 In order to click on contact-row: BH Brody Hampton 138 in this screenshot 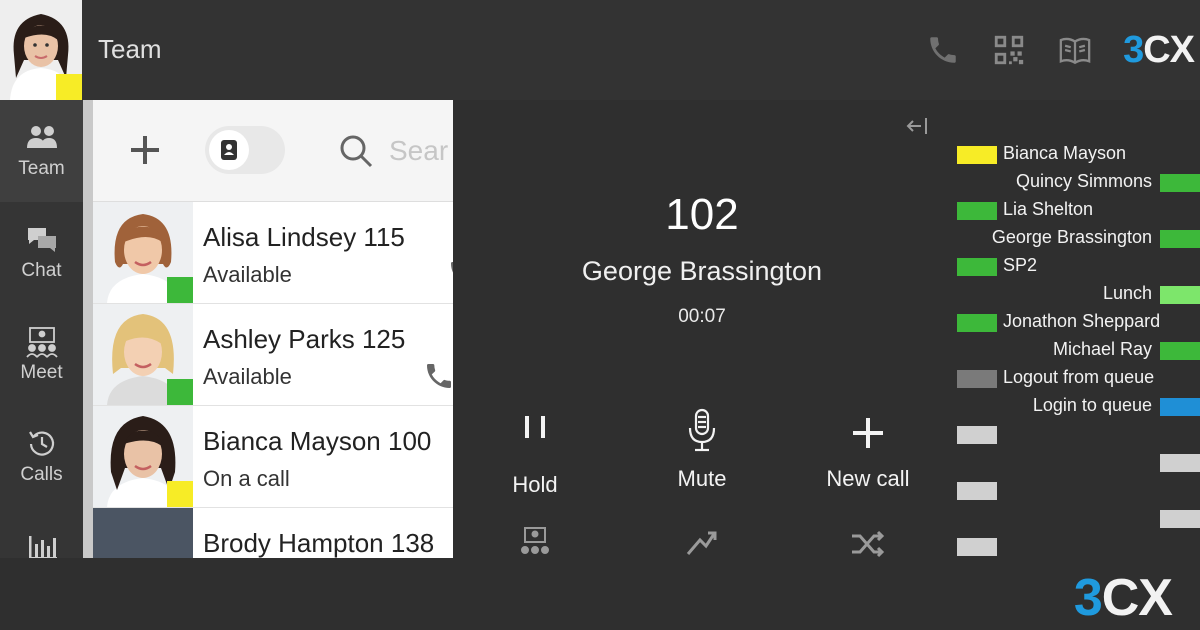, I will do `click(273, 533)`.